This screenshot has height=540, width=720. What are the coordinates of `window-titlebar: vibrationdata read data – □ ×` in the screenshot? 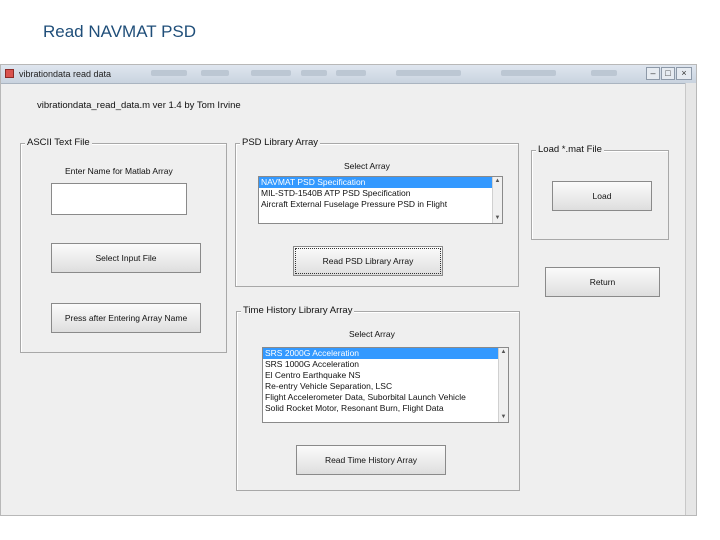 It's located at (348, 74).